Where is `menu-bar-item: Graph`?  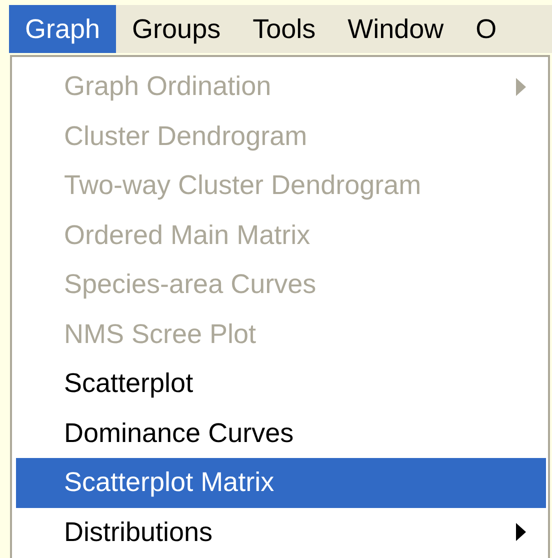
menu-bar-item: Graph is located at coordinates (62, 29).